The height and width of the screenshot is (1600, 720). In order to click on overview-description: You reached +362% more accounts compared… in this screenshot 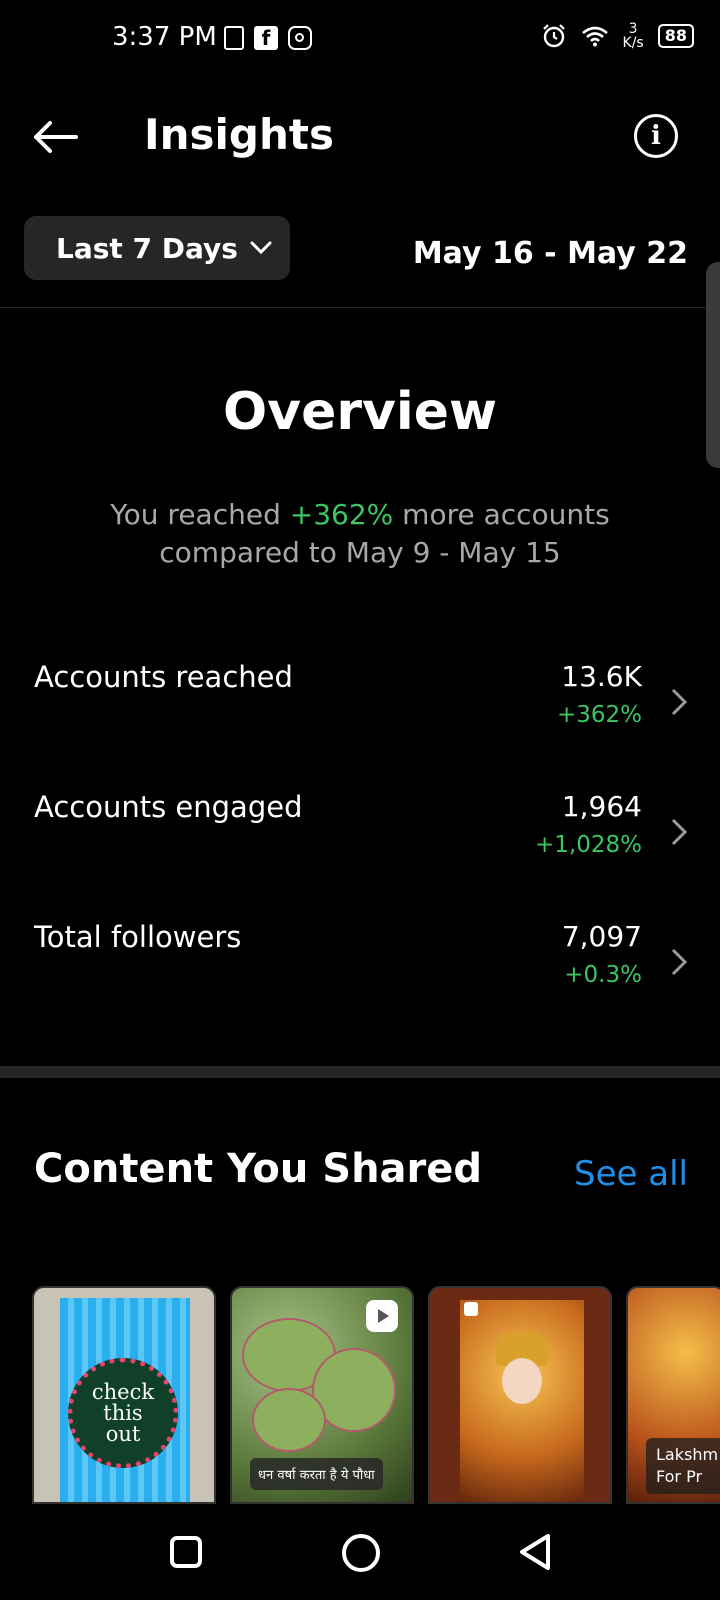, I will do `click(360, 533)`.